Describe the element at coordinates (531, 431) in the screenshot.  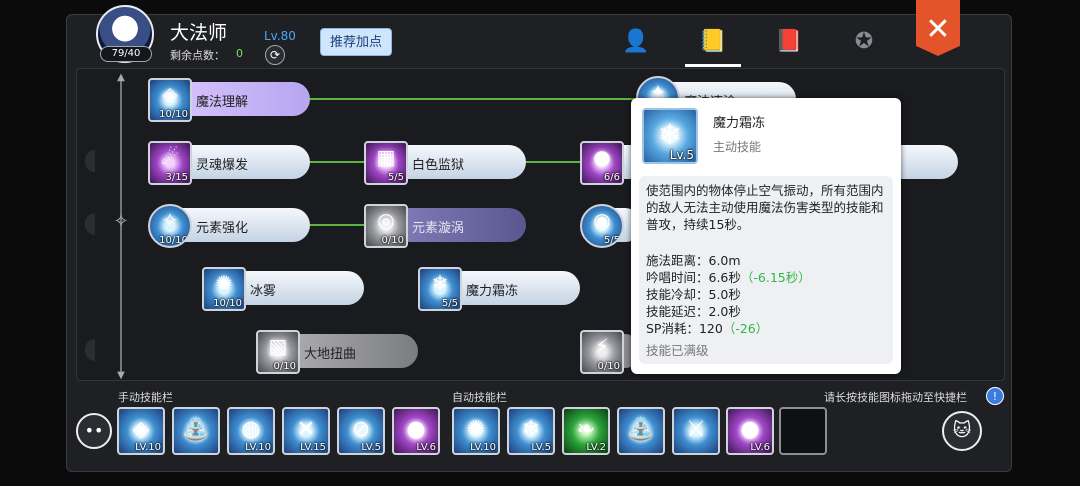
I see `auto-slot: ❄ LV.5` at that location.